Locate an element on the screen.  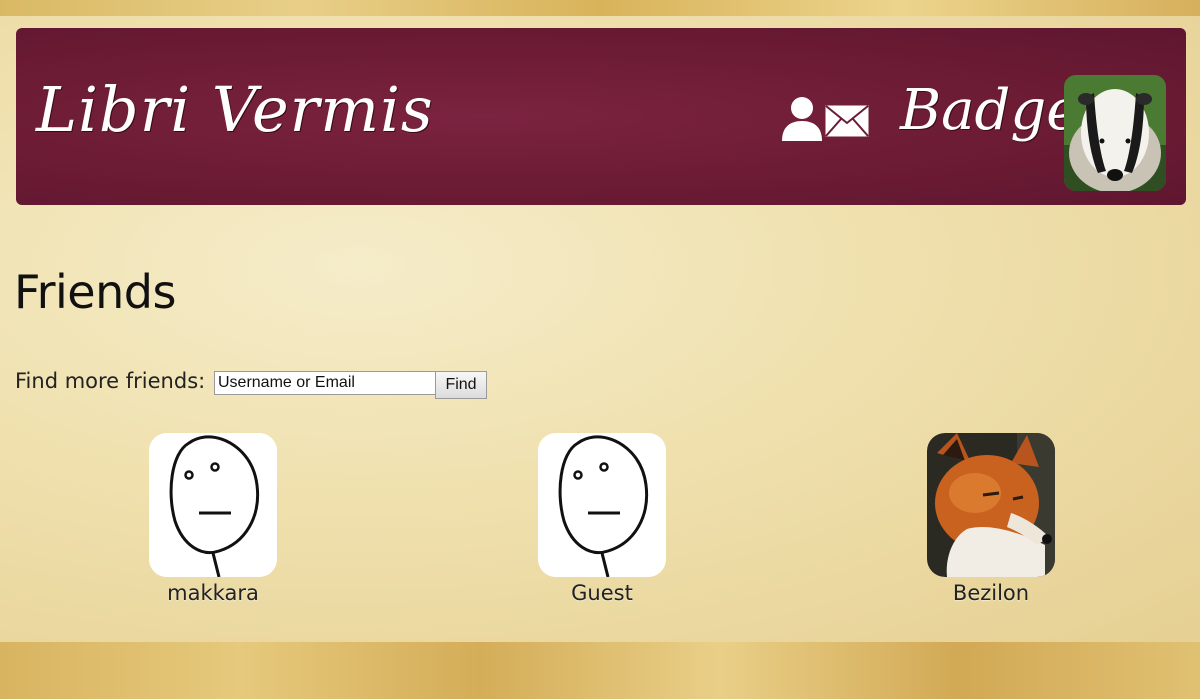
friend-card: Bezilon is located at coordinates (991, 519).